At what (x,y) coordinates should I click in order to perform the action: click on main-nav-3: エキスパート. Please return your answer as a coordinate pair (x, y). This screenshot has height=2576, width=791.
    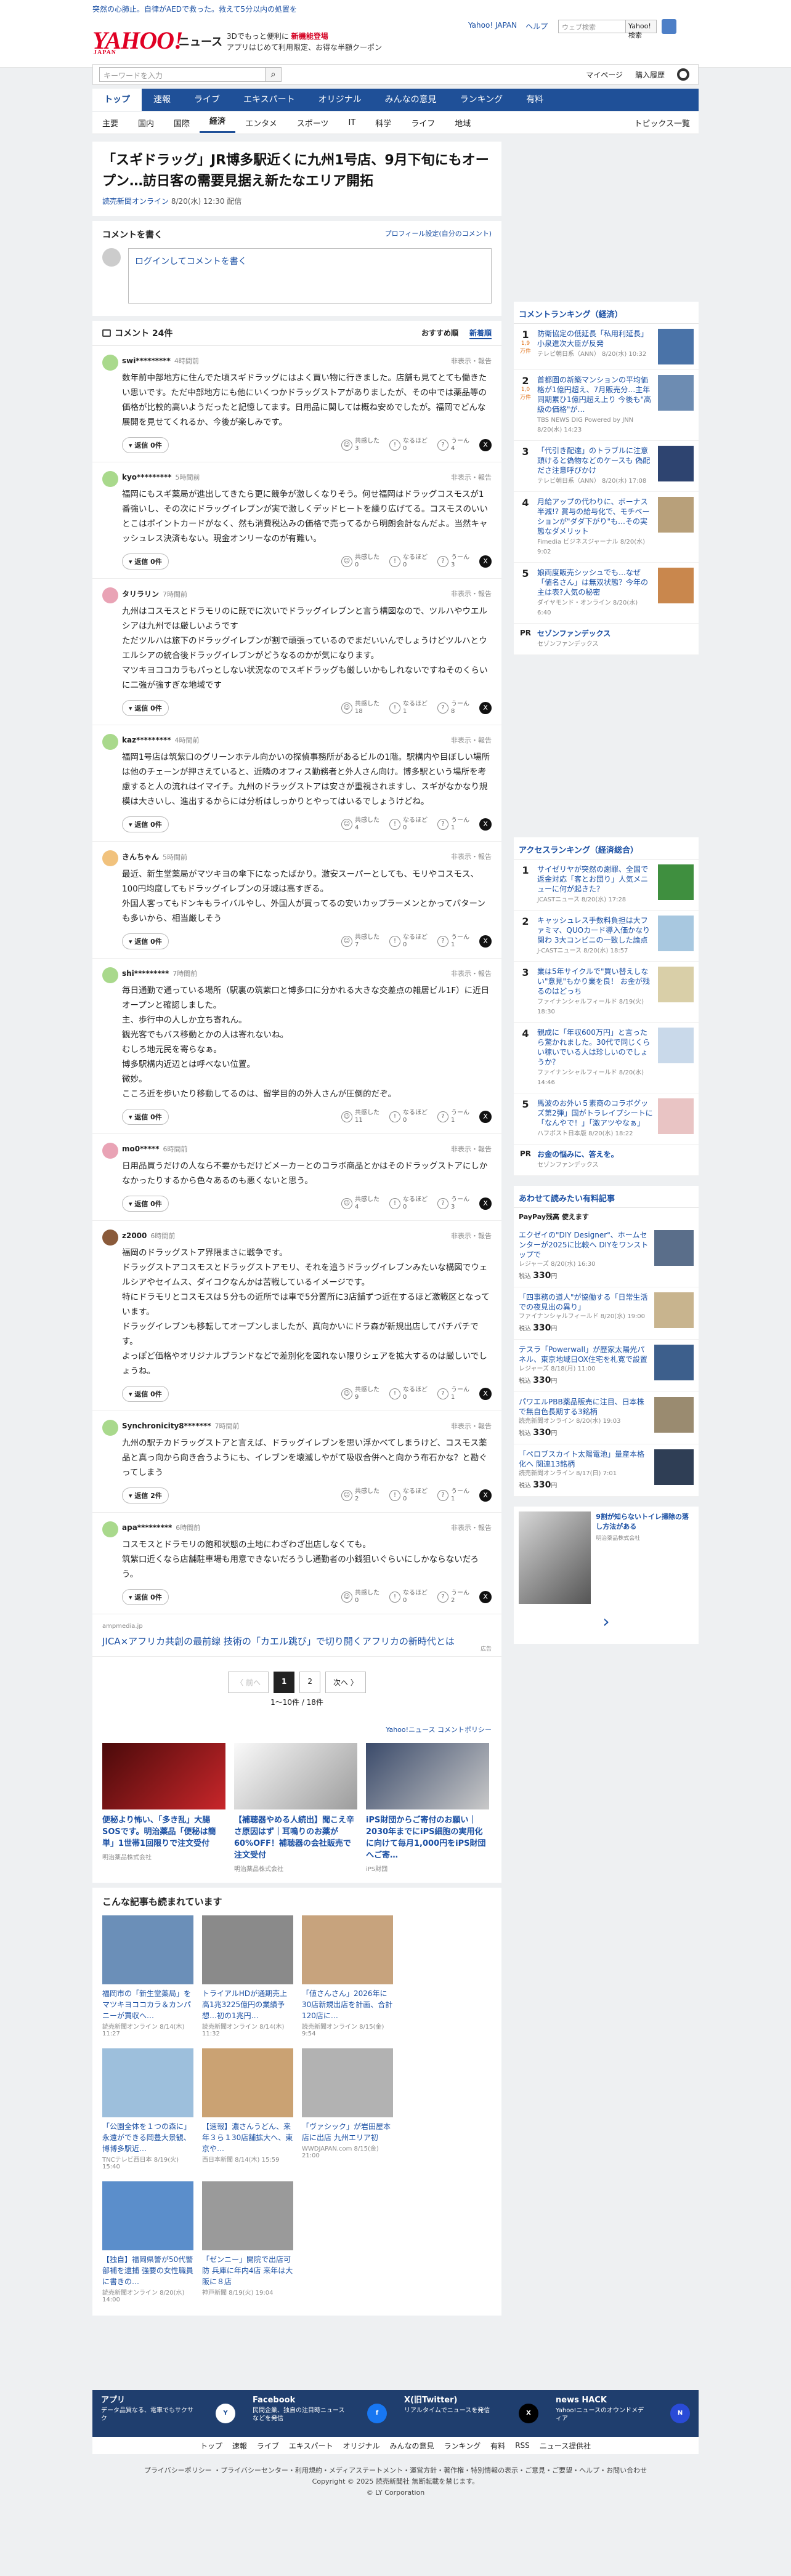
    Looking at the image, I should click on (269, 100).